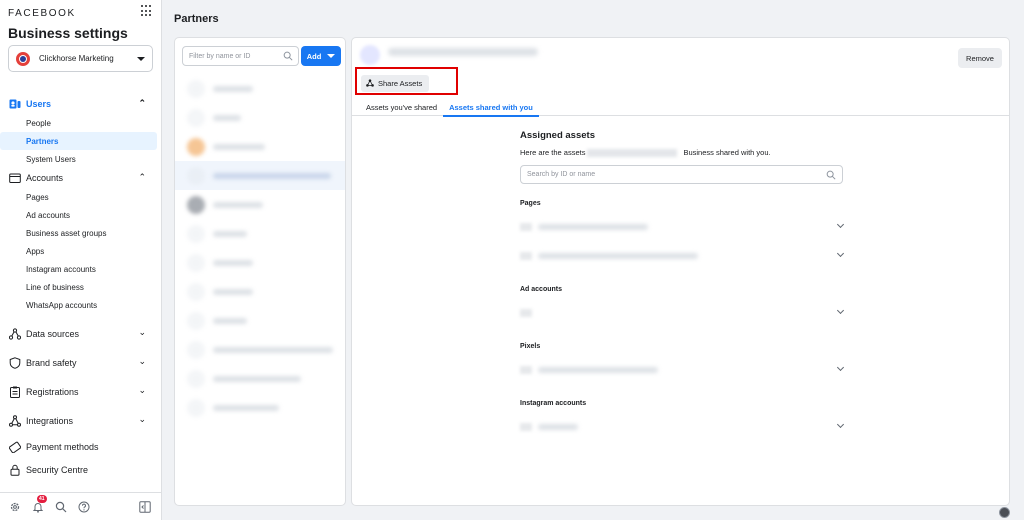 This screenshot has height=520, width=1024. I want to click on help-icon, so click(84, 507).